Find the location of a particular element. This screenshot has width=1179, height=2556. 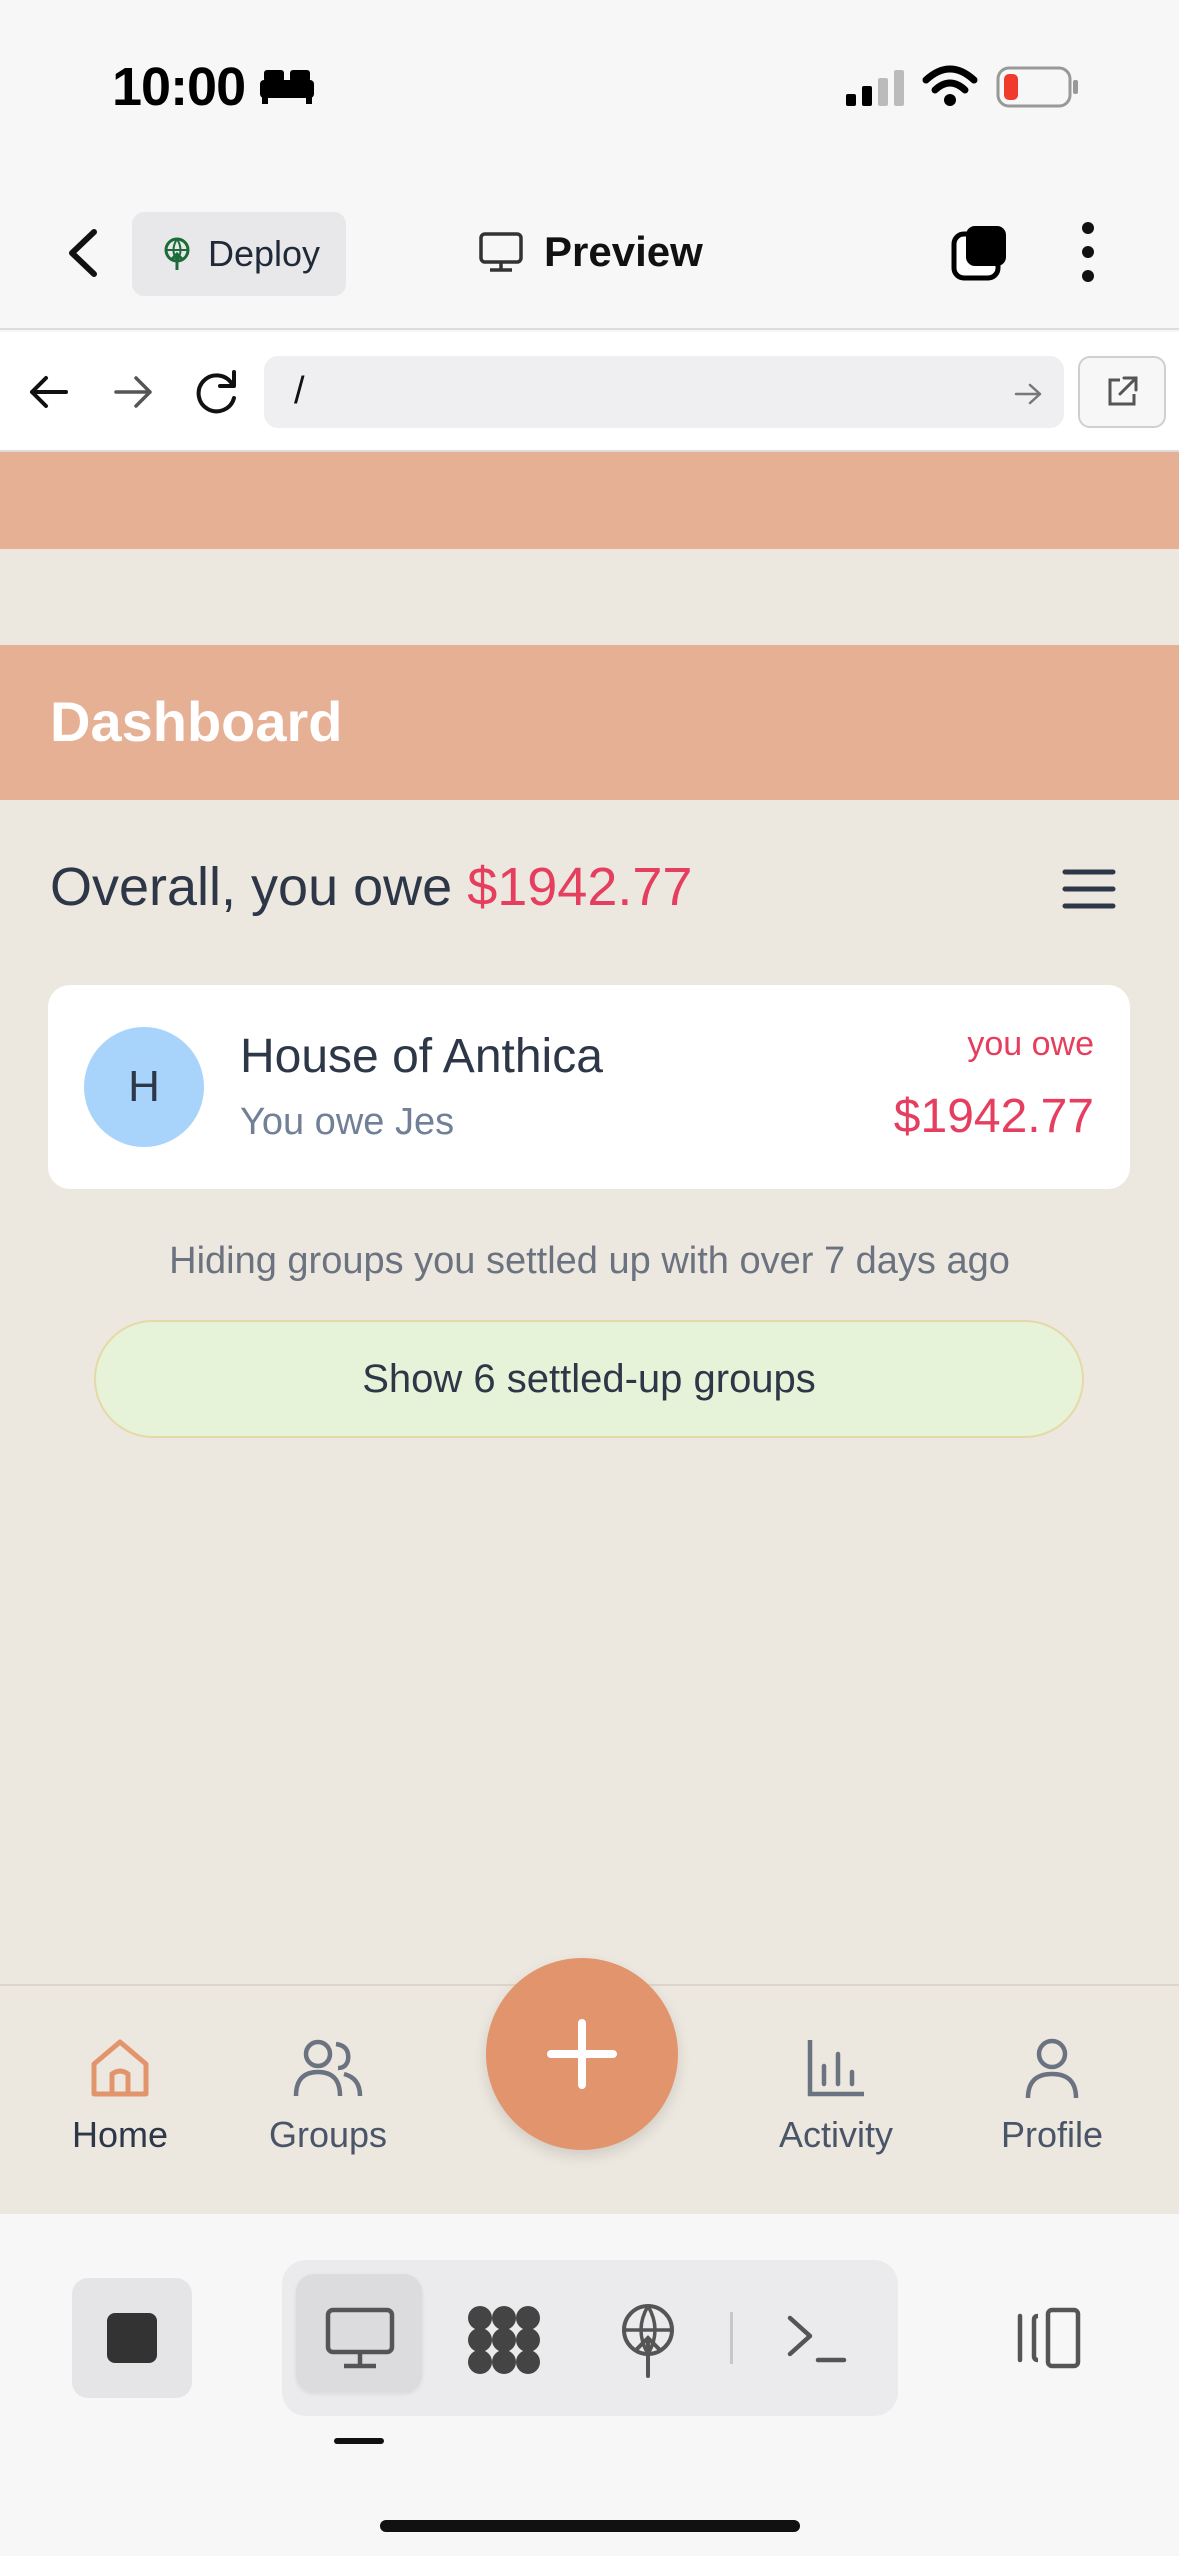

overall-balance: Overall, you owe $1942.77 is located at coordinates (371, 887).